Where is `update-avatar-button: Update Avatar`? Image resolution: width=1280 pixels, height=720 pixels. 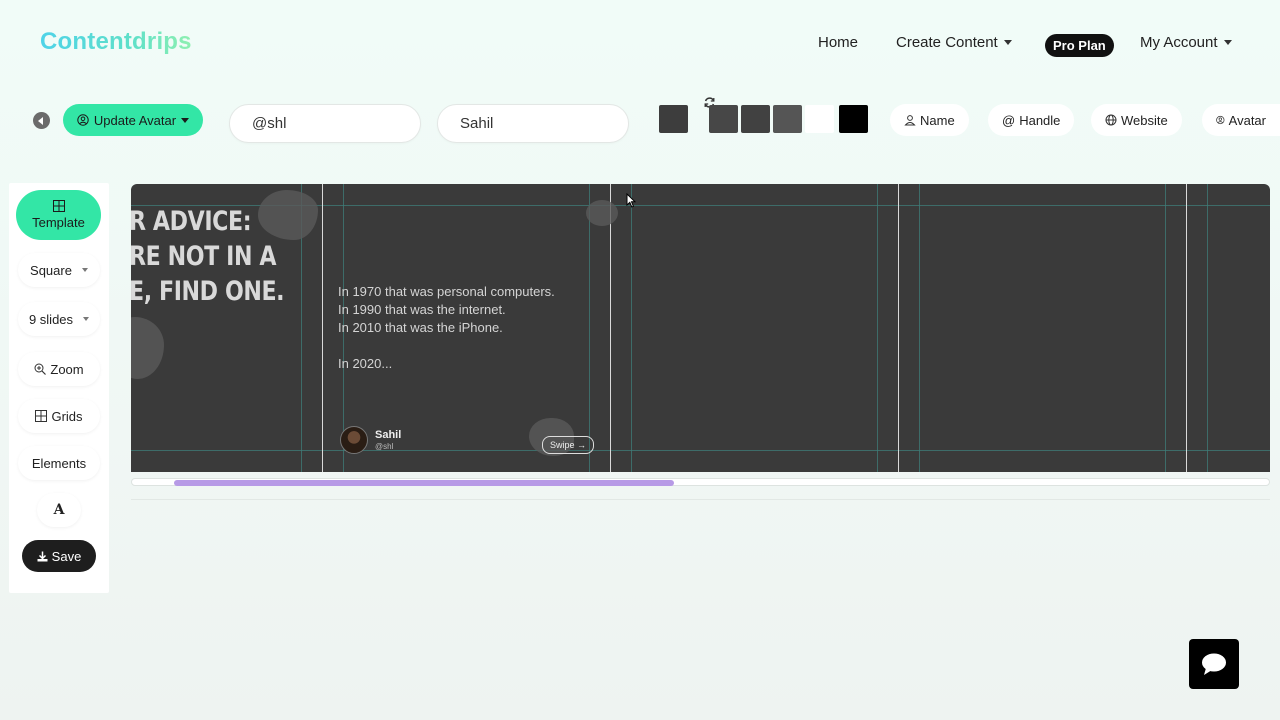
update-avatar-button: Update Avatar is located at coordinates (133, 120).